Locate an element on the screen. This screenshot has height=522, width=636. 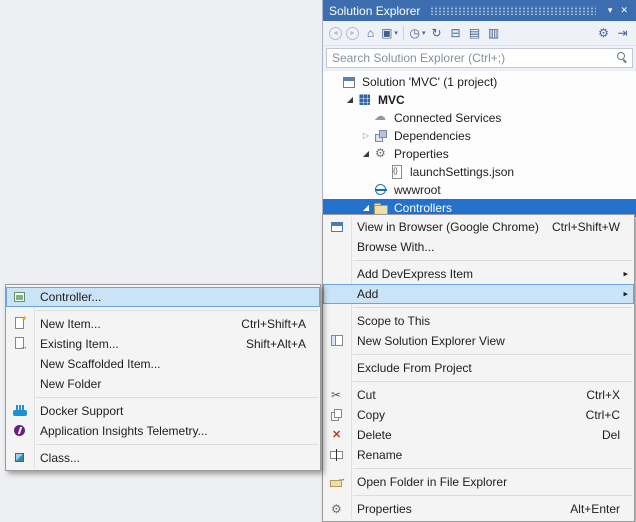
menu-item-label: New Solution Explorer View is located at coordinates (431, 341).